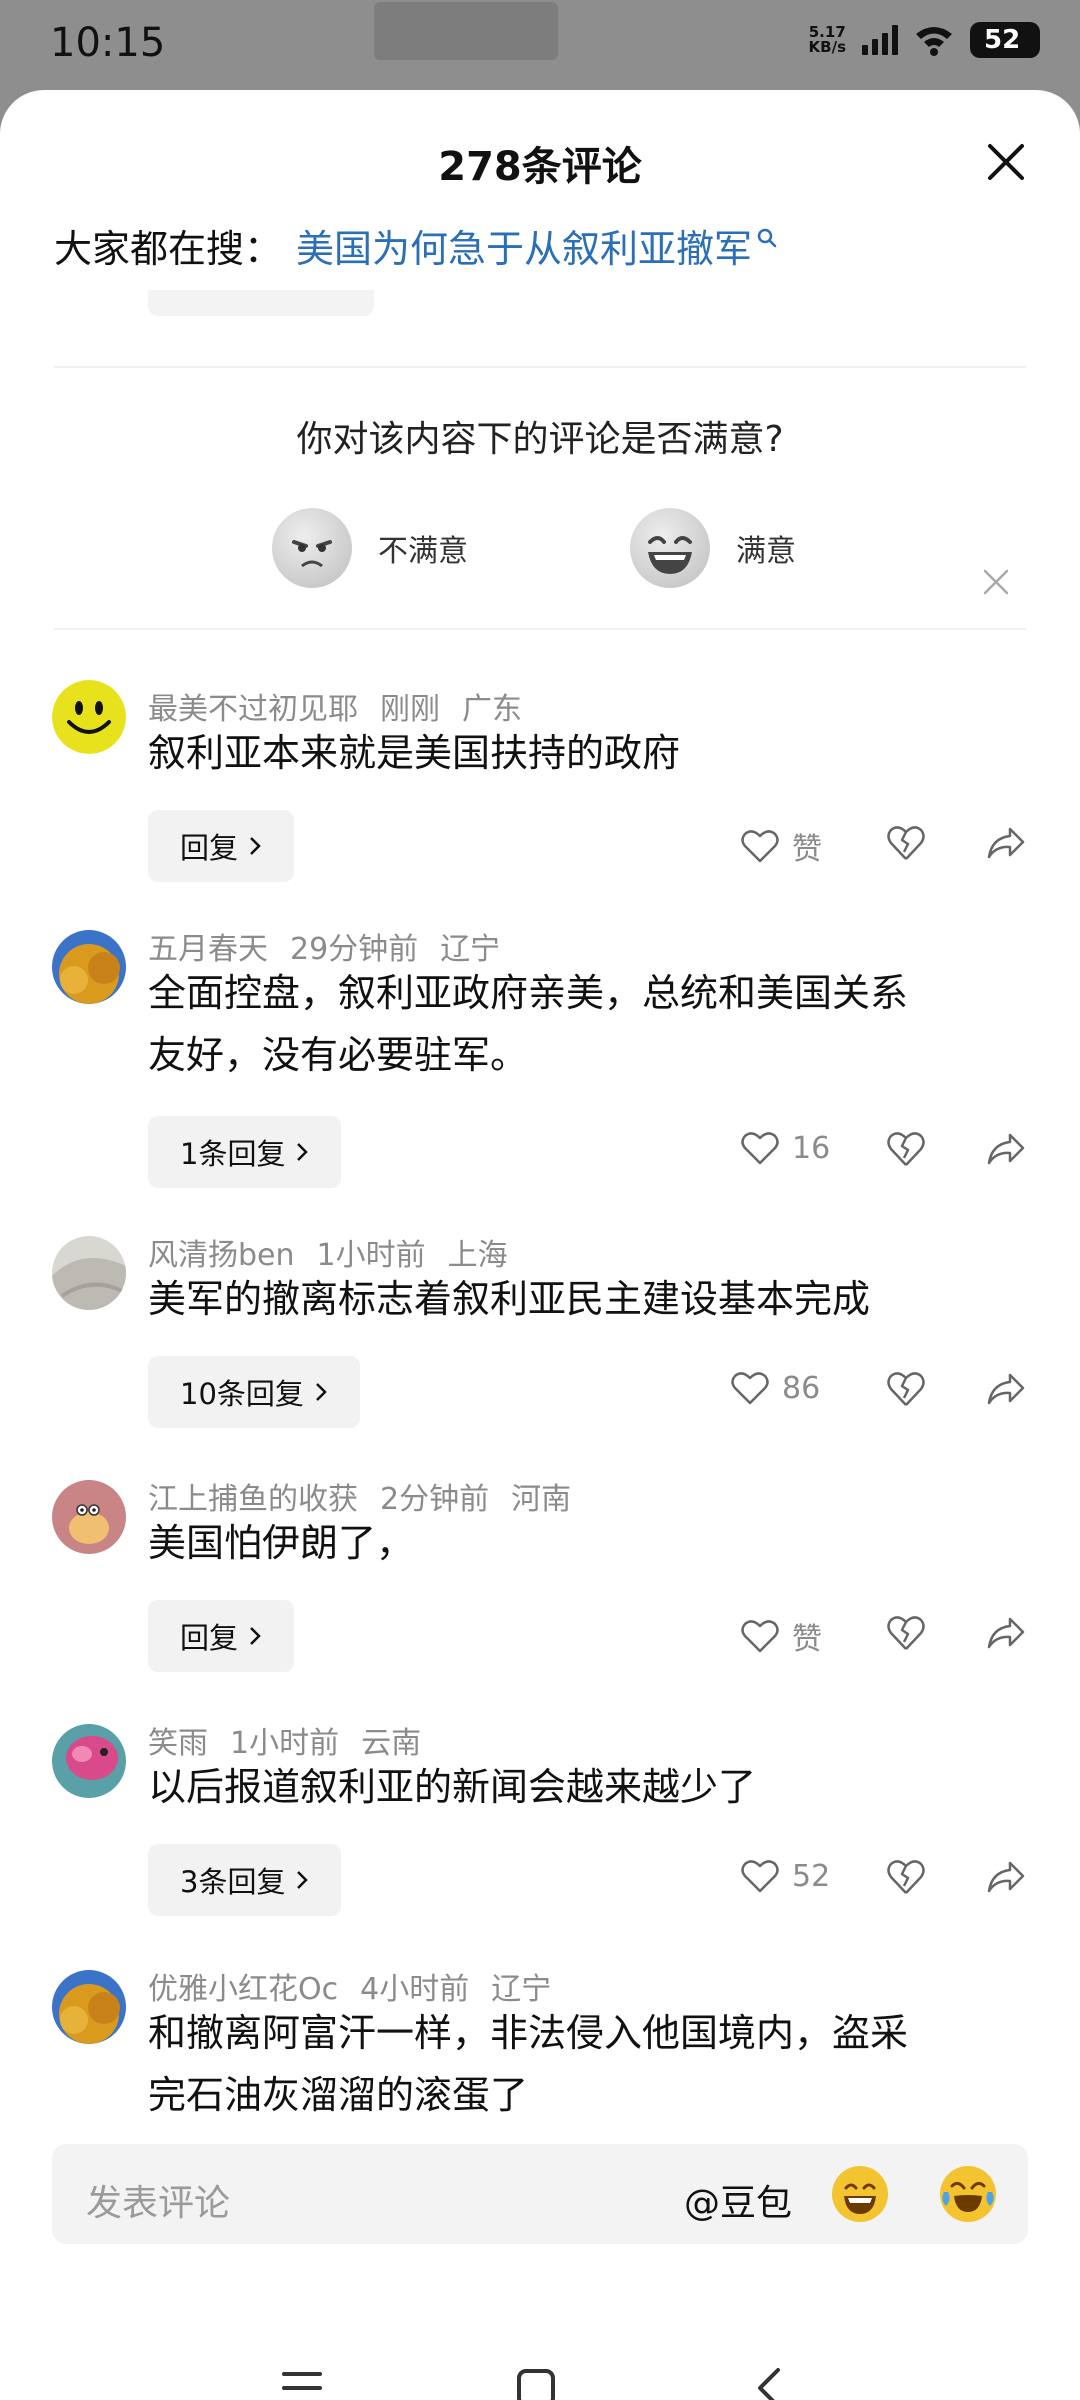 The height and width of the screenshot is (2400, 1080). What do you see at coordinates (338, 2095) in the screenshot?
I see `comment-line: 完石油灰溜溜的滚蛋了` at bounding box center [338, 2095].